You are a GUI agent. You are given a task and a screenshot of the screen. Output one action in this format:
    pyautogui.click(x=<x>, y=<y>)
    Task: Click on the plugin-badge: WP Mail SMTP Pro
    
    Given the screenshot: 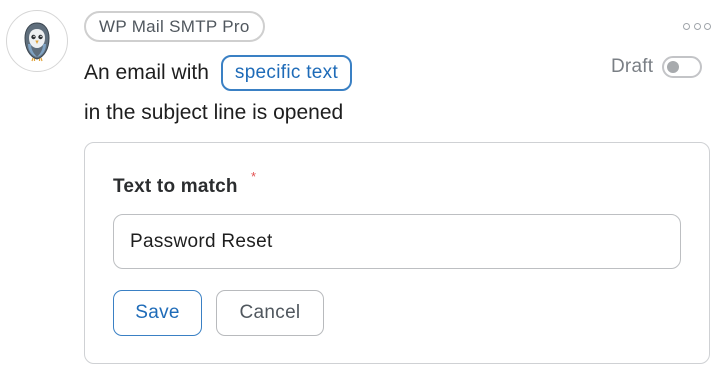 What is the action you would take?
    pyautogui.click(x=174, y=26)
    